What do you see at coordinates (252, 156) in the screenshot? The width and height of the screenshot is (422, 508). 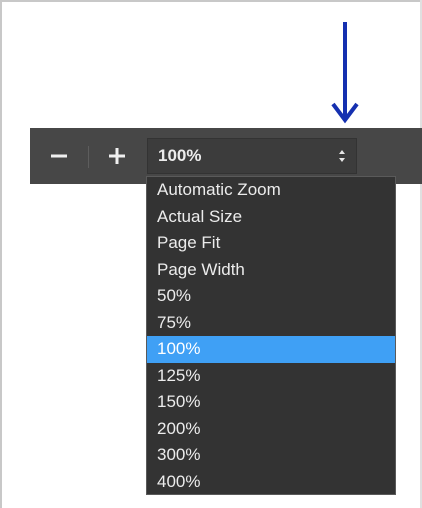 I see `zoom-select: 100%` at bounding box center [252, 156].